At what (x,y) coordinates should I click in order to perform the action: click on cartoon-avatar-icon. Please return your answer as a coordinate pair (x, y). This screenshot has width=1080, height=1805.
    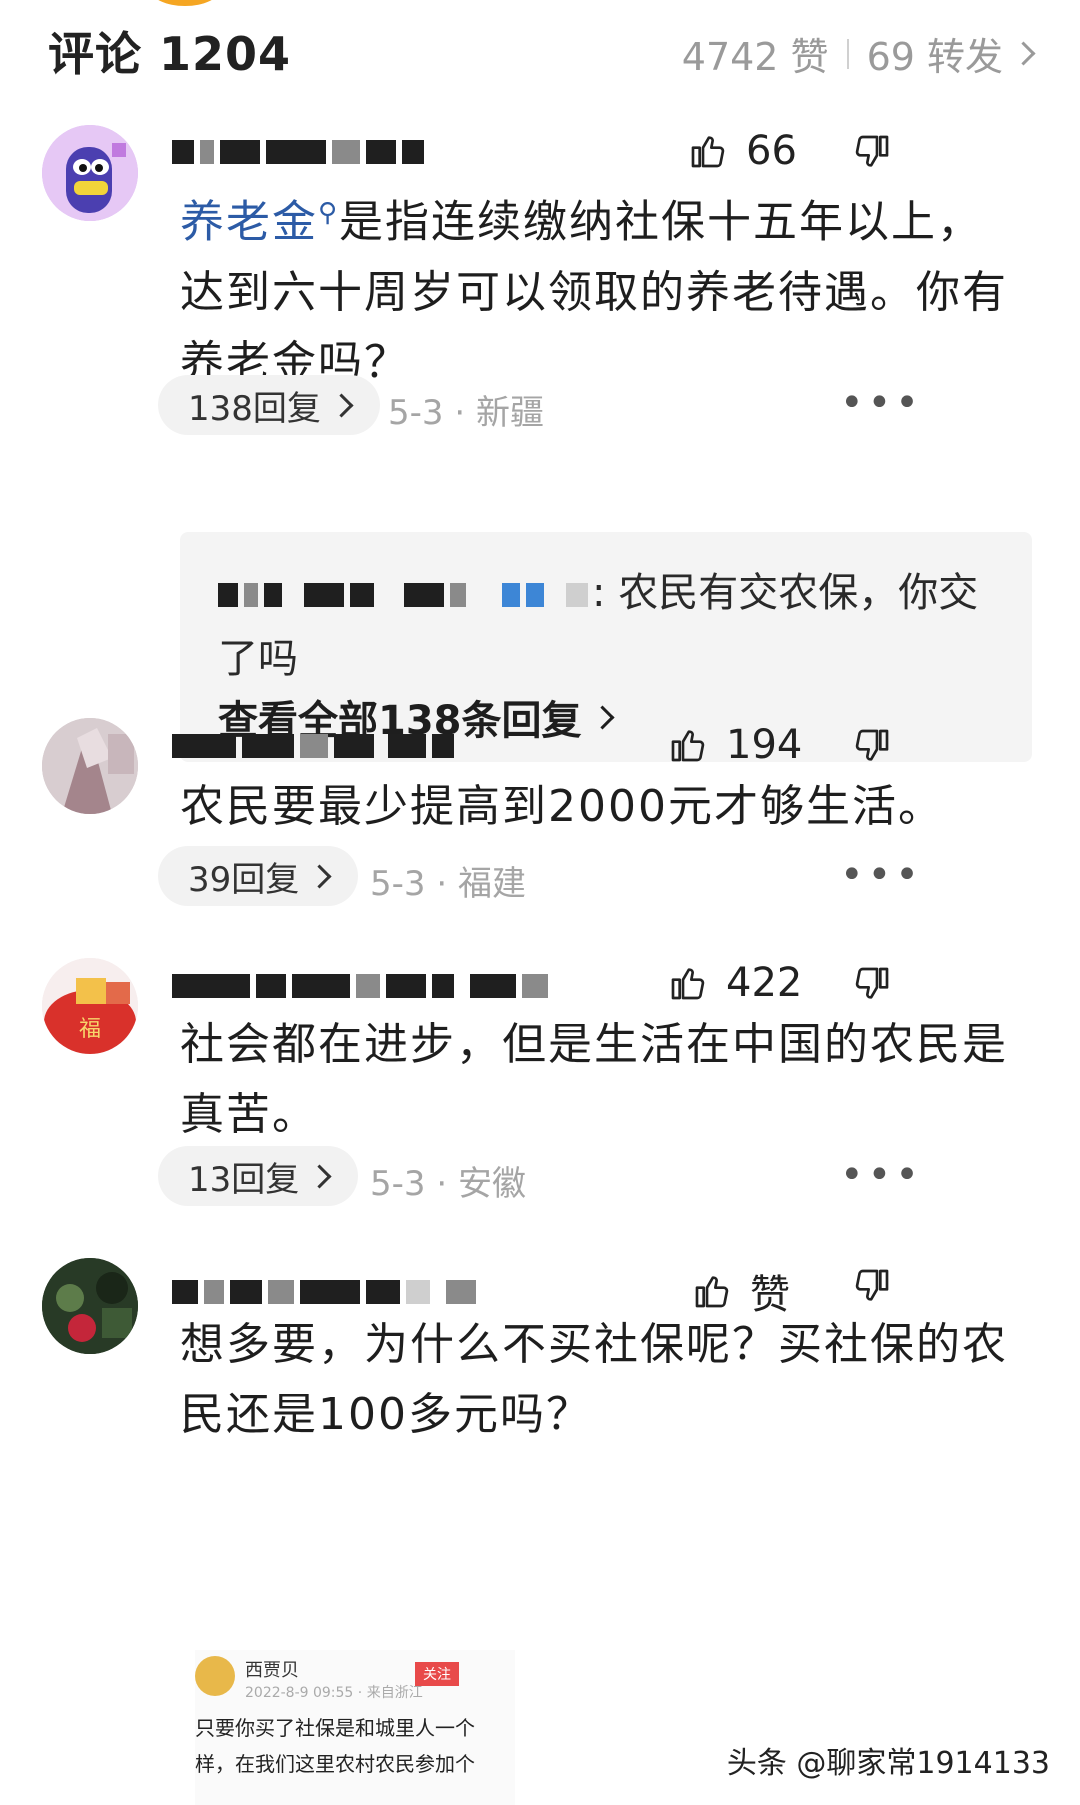
    Looking at the image, I should click on (90, 173).